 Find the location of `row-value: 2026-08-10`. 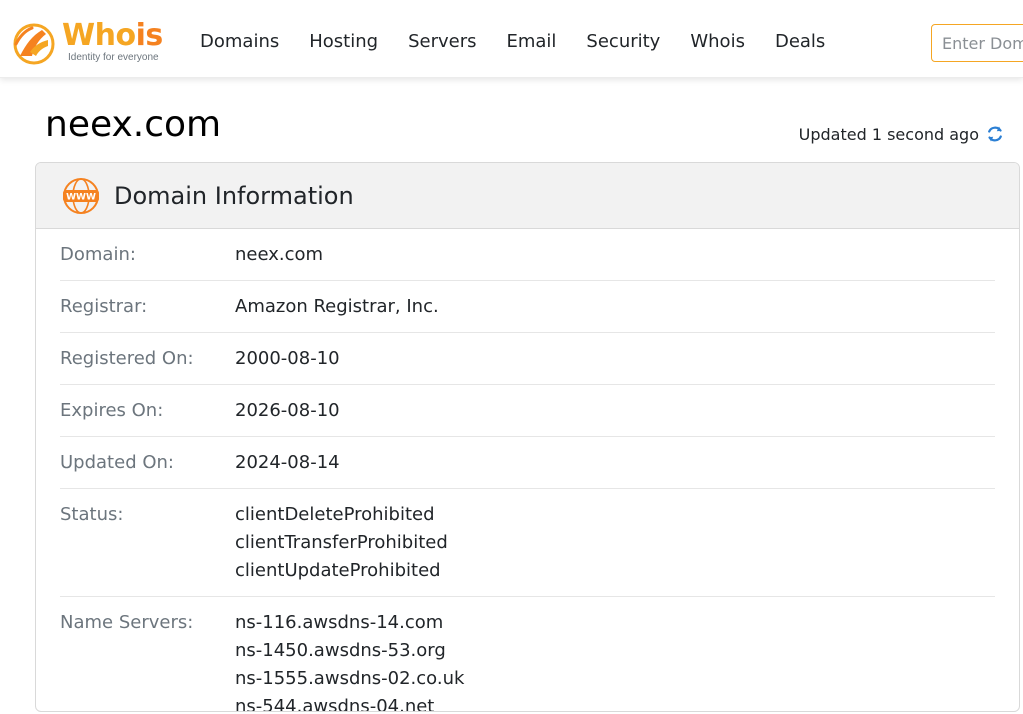

row-value: 2026-08-10 is located at coordinates (287, 411).